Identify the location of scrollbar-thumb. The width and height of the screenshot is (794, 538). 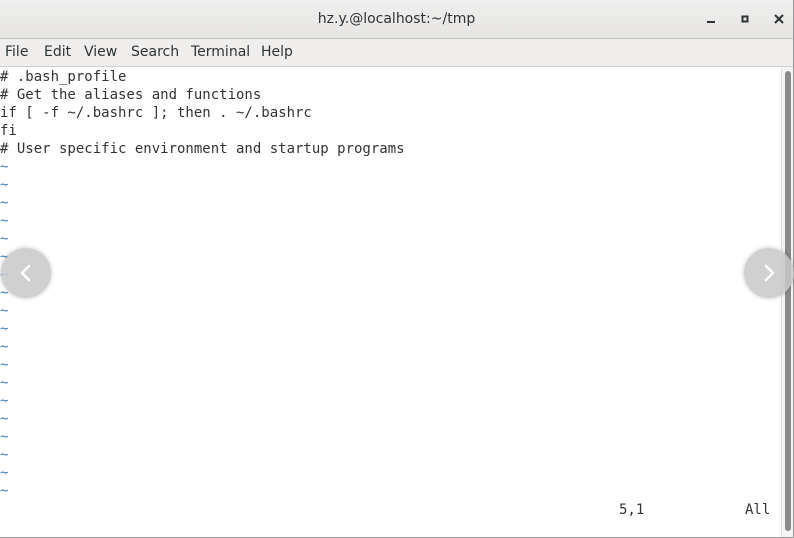
(788, 301).